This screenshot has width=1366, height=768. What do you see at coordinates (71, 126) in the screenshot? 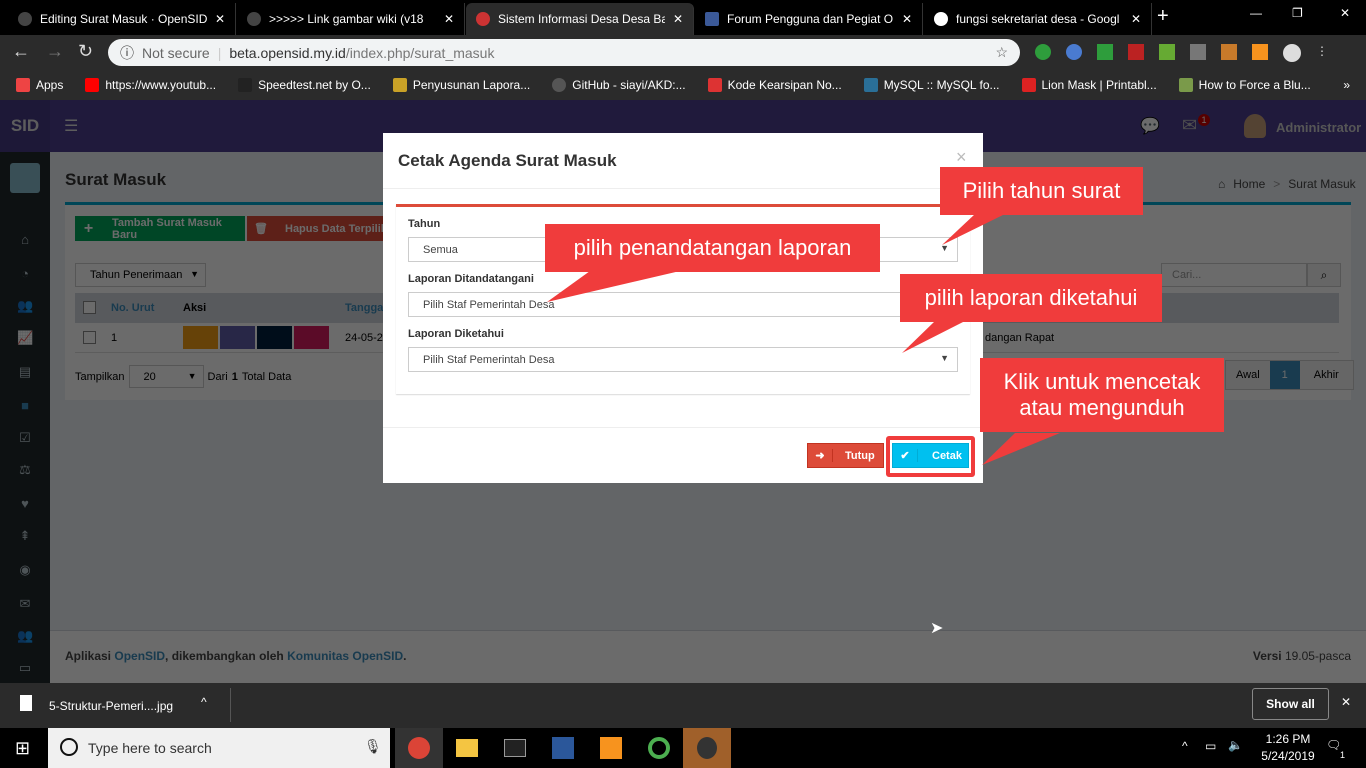
I see `sidebar-toggle-icon: ☰` at bounding box center [71, 126].